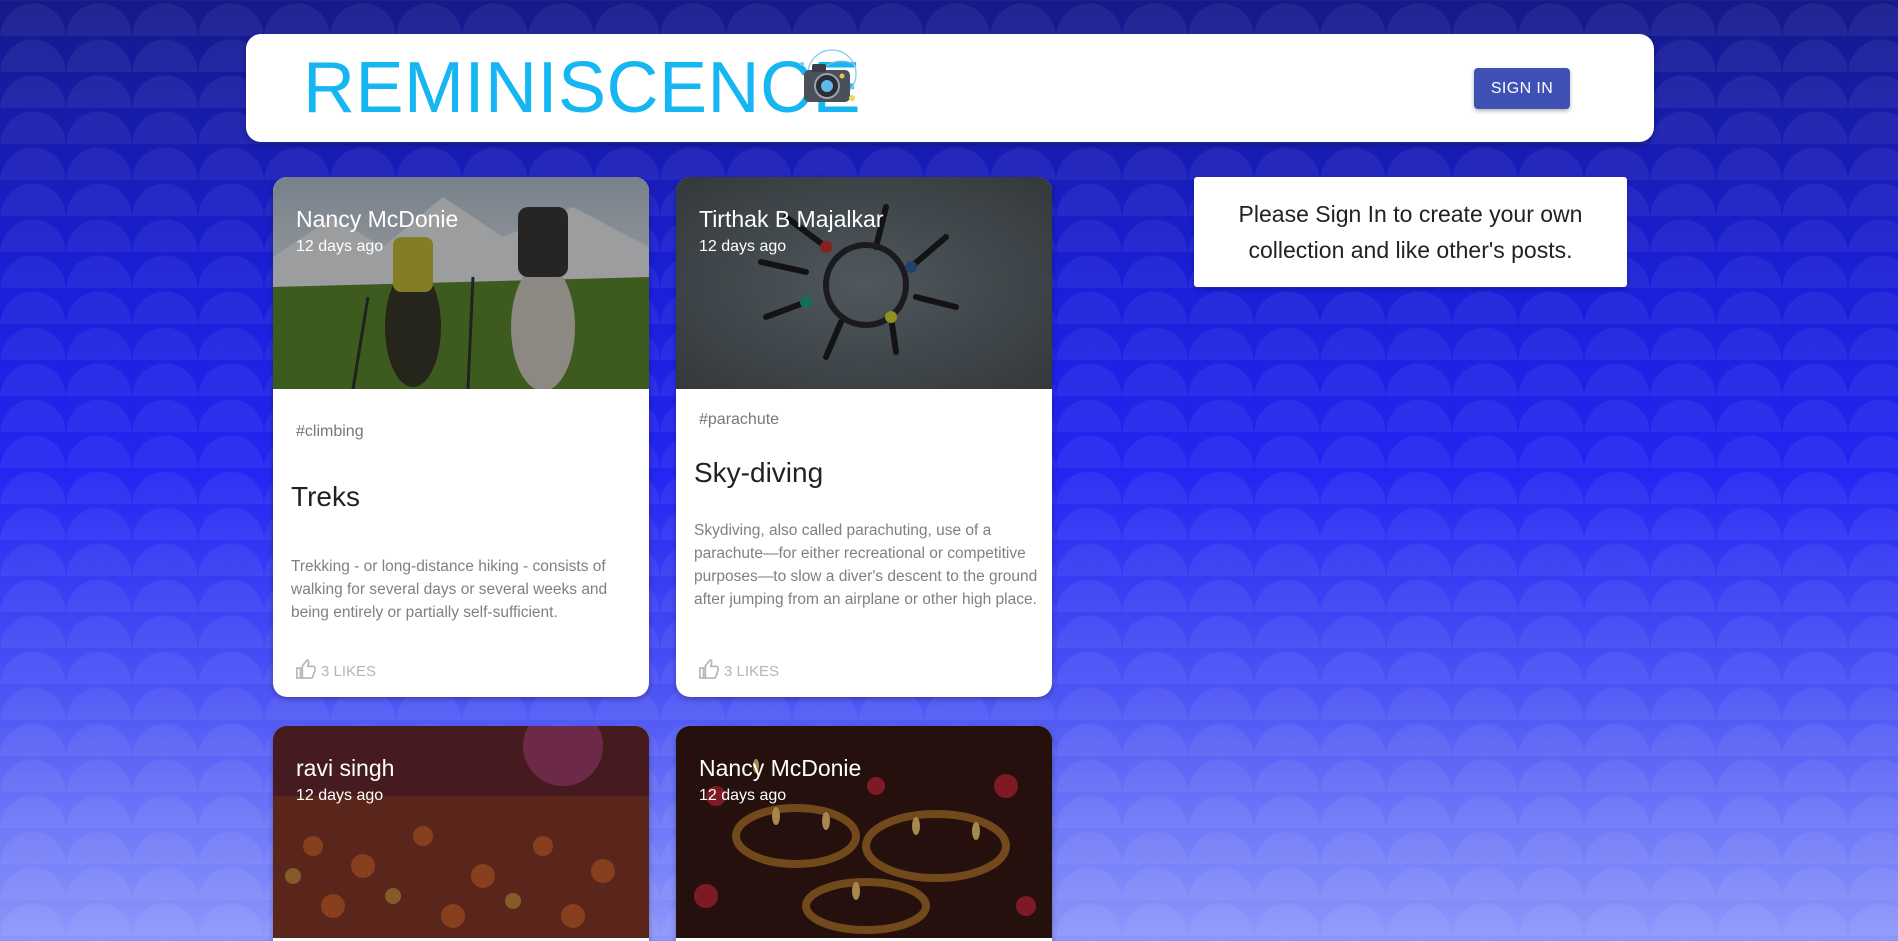 This screenshot has height=941, width=1898. I want to click on post-card: Nancy McDonie 12 days ago, so click(864, 833).